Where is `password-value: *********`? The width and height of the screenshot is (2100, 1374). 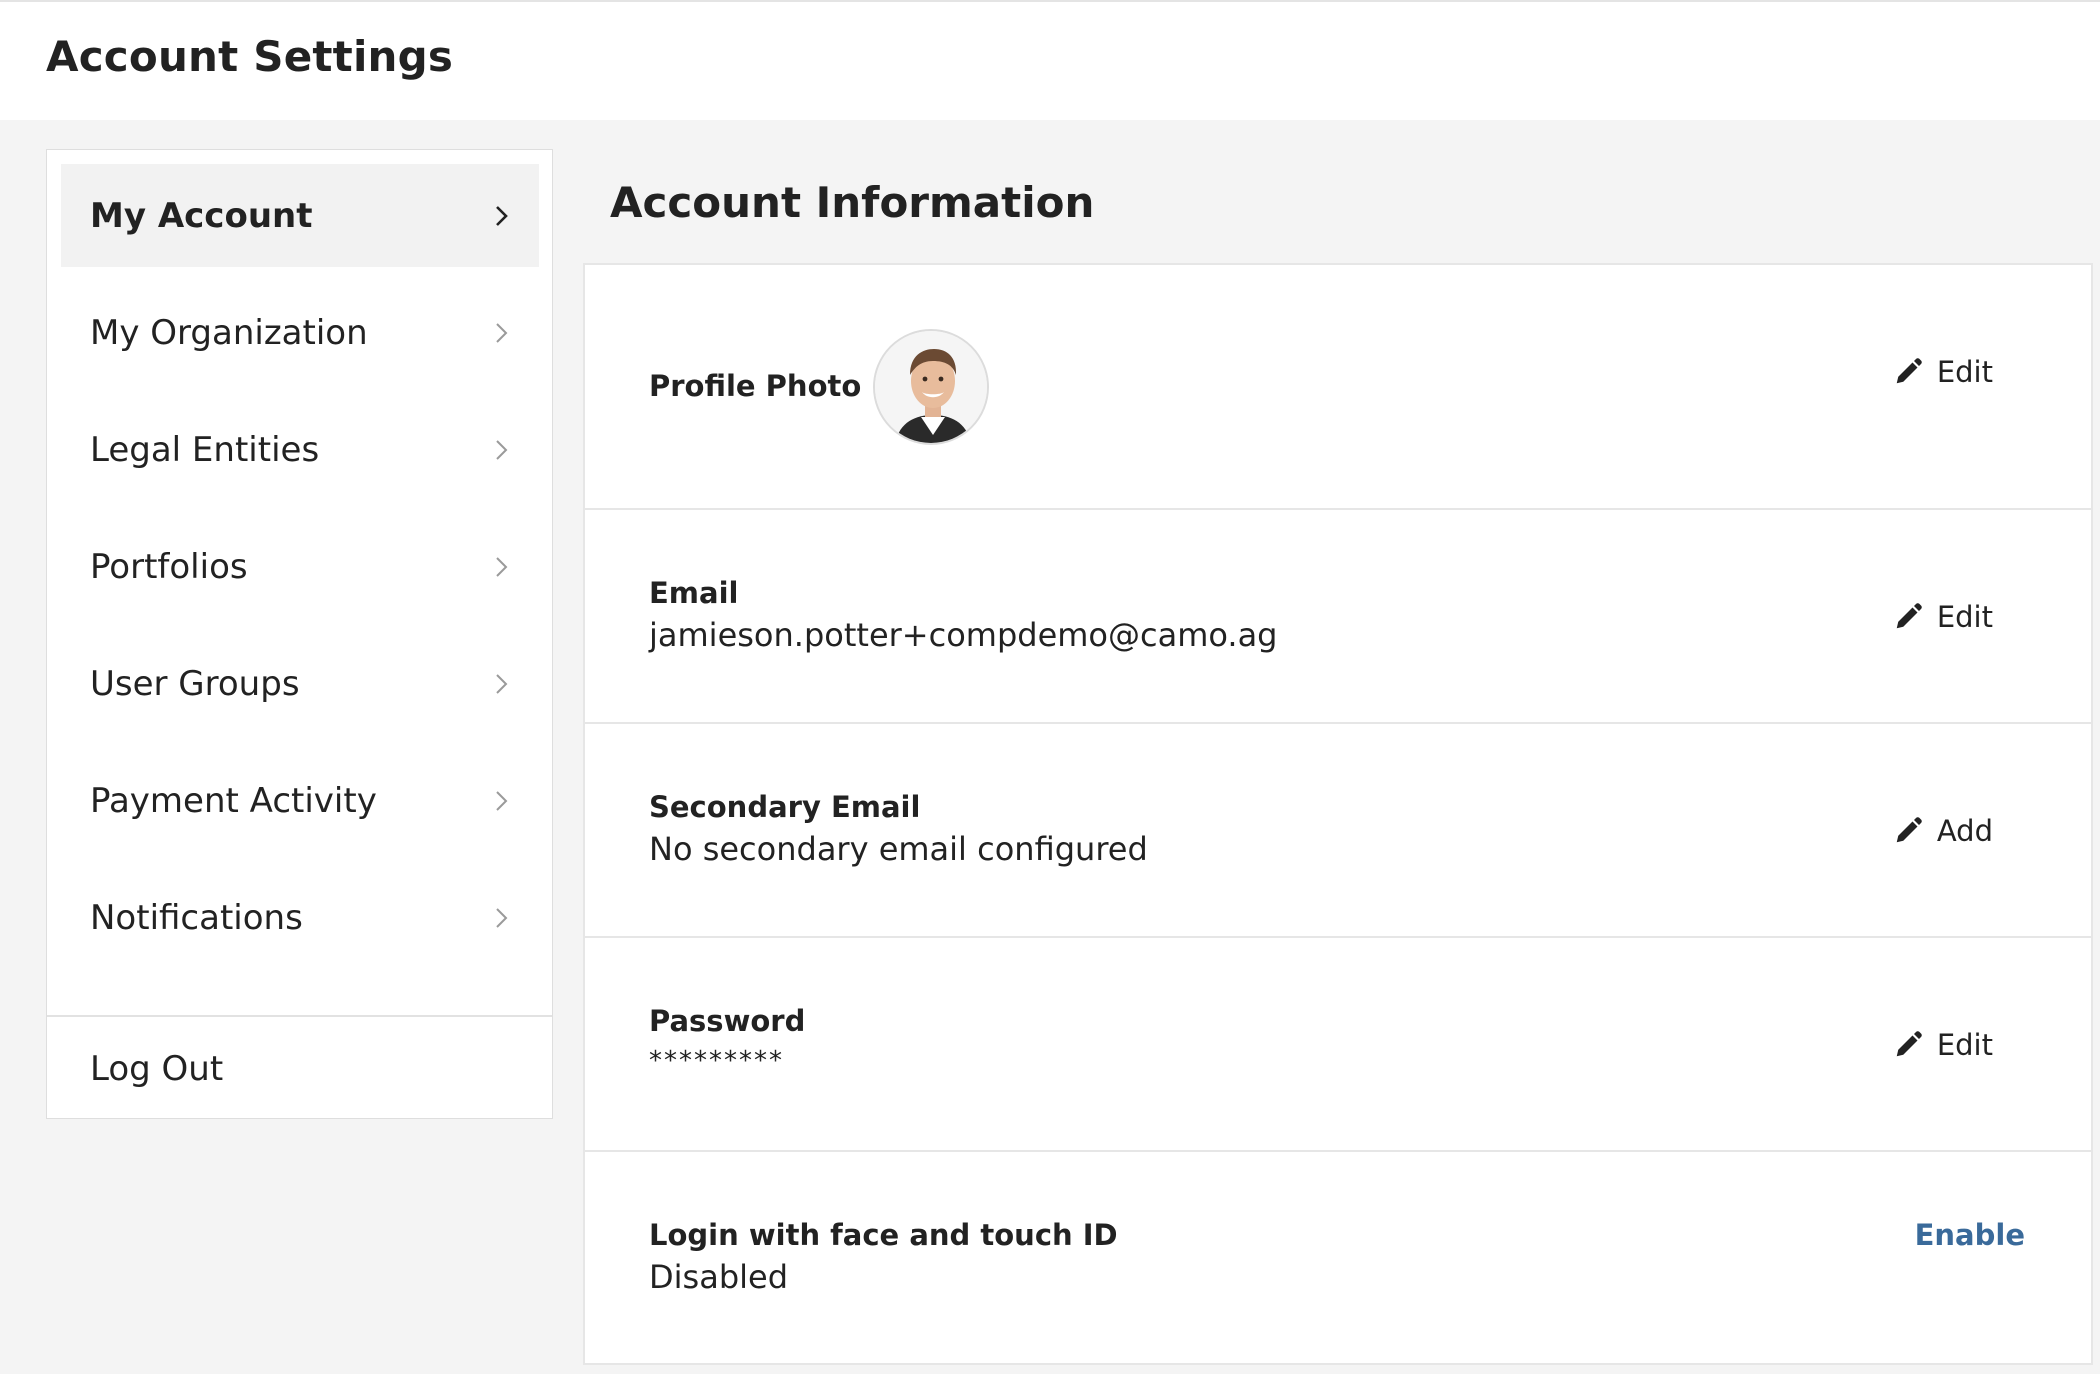
password-value: ********* is located at coordinates (716, 1061).